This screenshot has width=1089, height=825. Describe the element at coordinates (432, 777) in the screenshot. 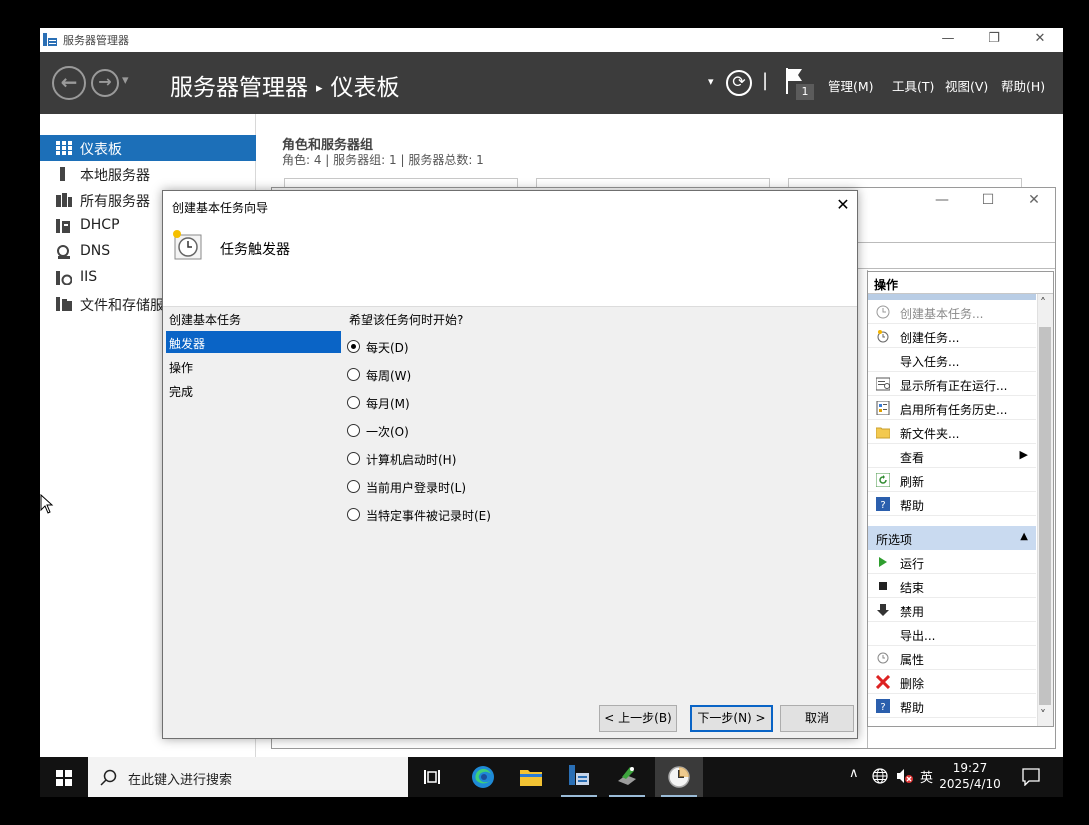

I see `taskbar-task-view` at that location.